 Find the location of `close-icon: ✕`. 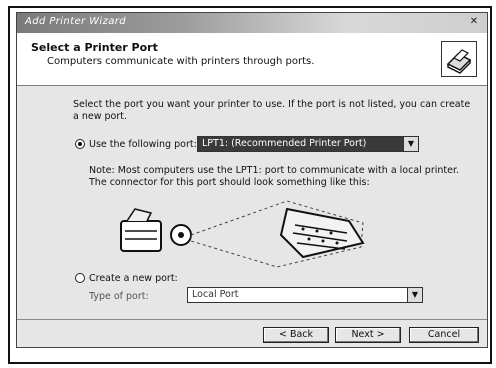

close-icon: ✕ is located at coordinates (474, 22).